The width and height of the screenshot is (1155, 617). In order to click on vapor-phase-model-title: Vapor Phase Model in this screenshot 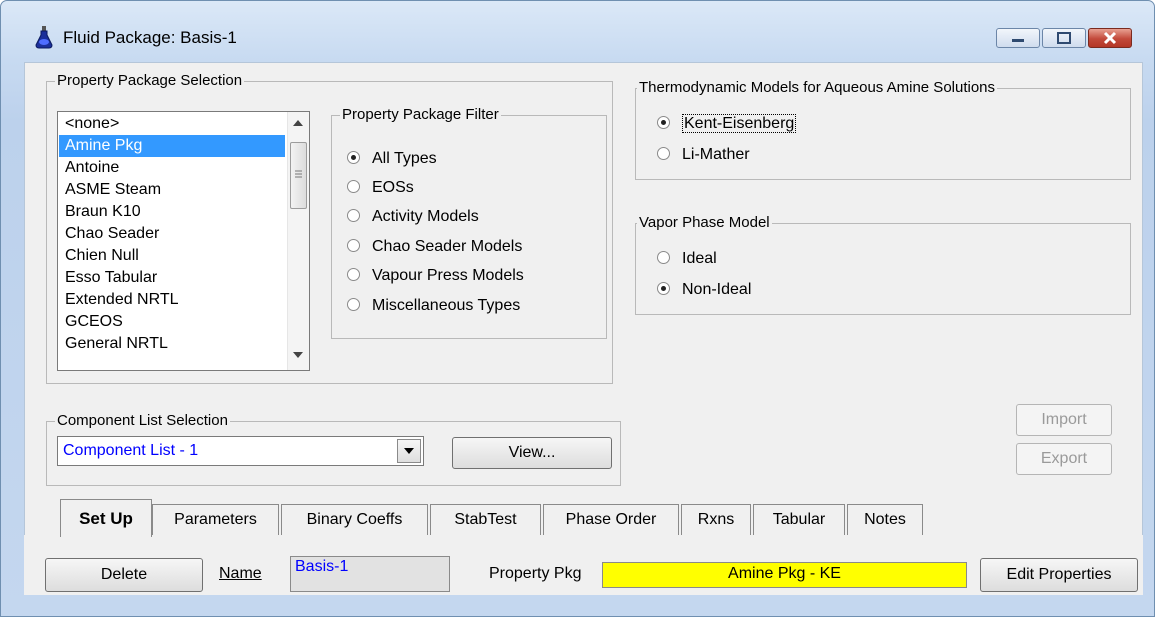, I will do `click(704, 223)`.